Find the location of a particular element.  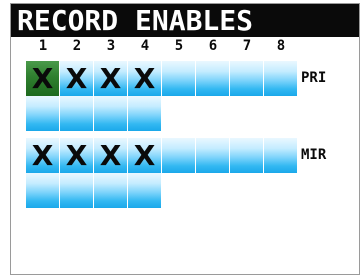

track-number-3: 3 is located at coordinates (111, 46).